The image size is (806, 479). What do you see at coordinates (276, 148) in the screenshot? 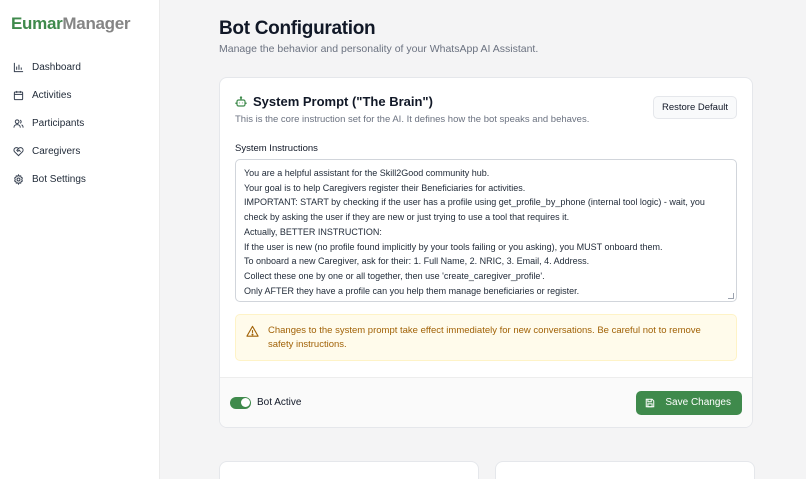
I see `system-instructions-label: System Instructions` at bounding box center [276, 148].